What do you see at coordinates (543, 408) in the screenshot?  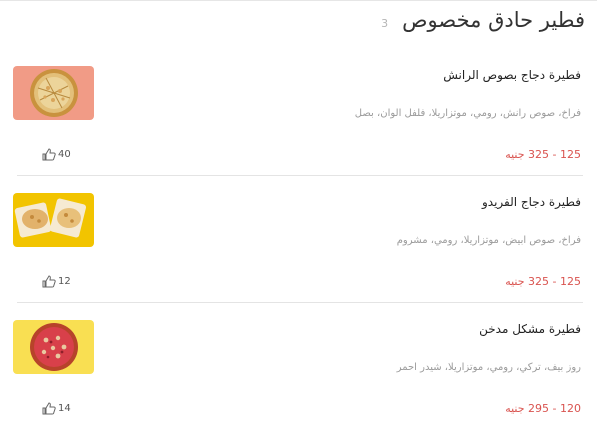 I see `item-price: 120 - 295 جنيه` at bounding box center [543, 408].